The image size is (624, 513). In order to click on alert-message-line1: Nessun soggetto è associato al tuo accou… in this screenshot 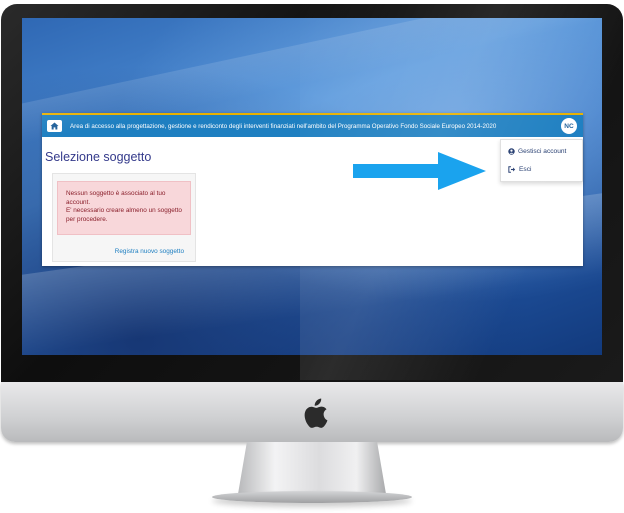, I will do `click(116, 198)`.